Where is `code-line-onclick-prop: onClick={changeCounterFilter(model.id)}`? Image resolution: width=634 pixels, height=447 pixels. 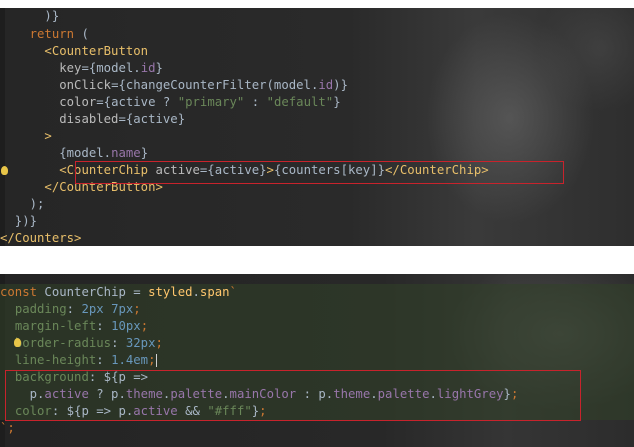
code-line-onclick-prop: onClick={changeCounterFilter(model.id)} is located at coordinates (174, 85).